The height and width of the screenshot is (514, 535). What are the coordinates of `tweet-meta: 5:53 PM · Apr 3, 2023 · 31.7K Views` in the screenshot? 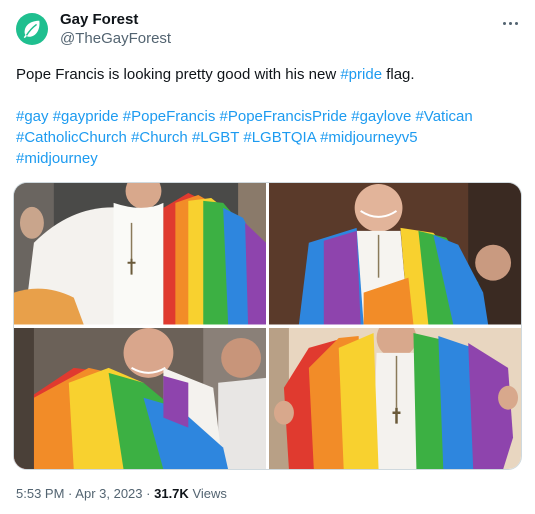 It's located at (121, 494).